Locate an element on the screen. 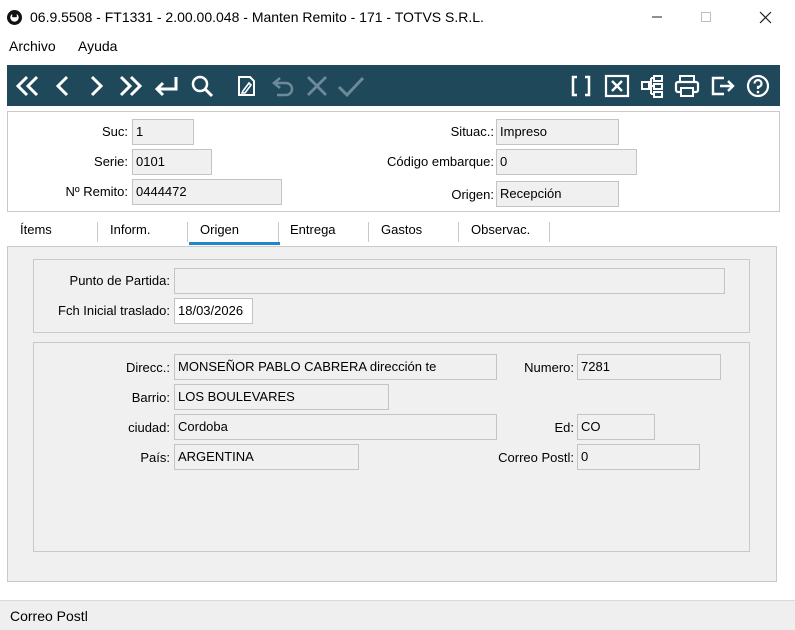 The width and height of the screenshot is (795, 630). close-box-icon is located at coordinates (616, 85).